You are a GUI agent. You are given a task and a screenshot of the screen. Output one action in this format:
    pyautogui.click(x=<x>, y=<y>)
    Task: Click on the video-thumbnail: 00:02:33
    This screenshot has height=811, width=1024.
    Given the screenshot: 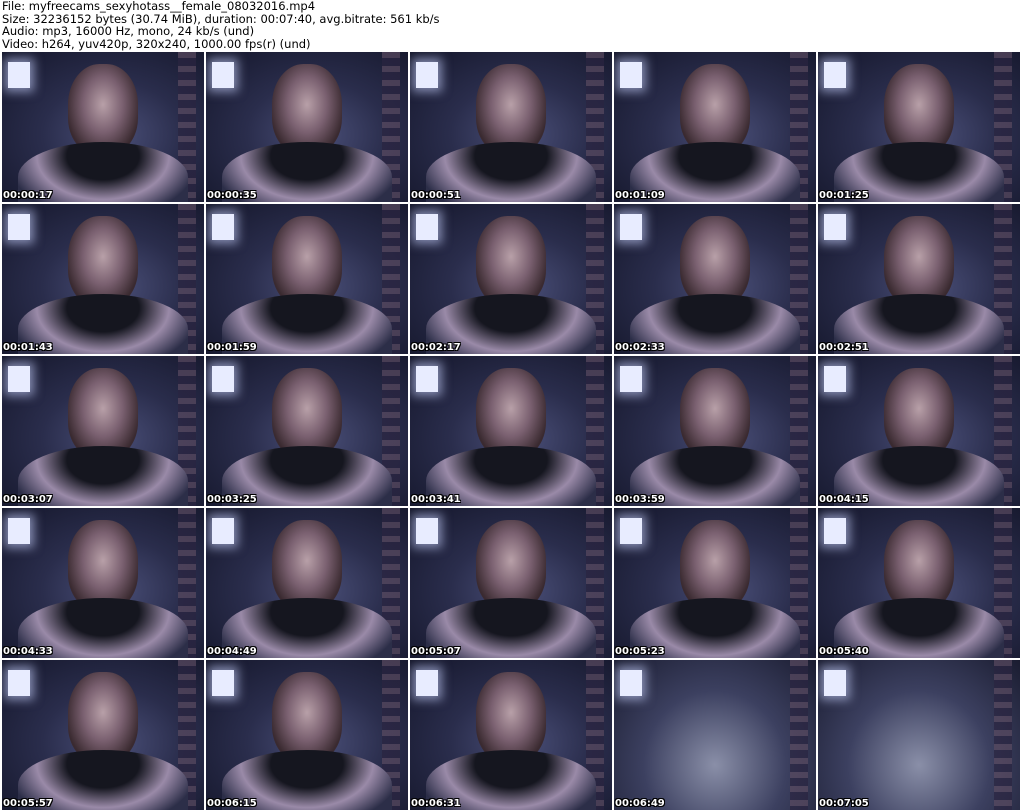 What is the action you would take?
    pyautogui.click(x=715, y=279)
    